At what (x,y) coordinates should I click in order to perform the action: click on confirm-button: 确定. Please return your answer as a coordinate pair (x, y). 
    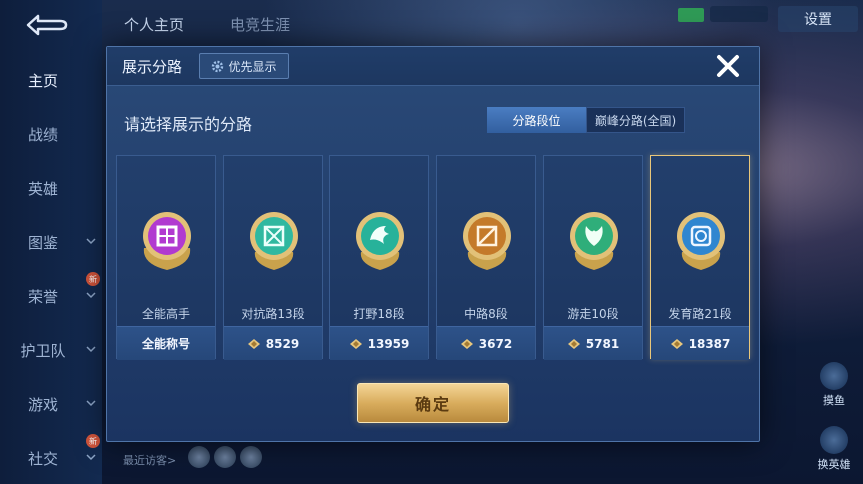
    Looking at the image, I should click on (433, 403).